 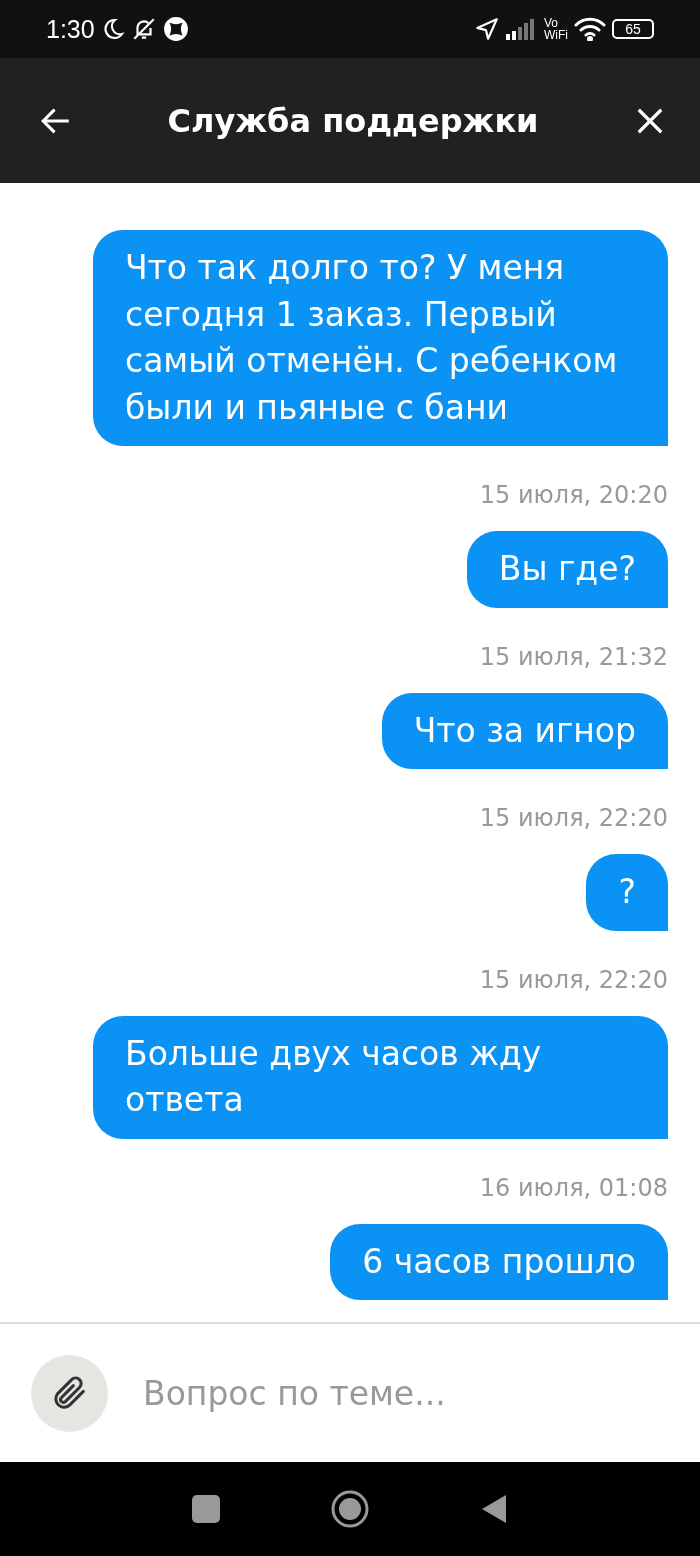 I want to click on status-time: 1:30, so click(x=70, y=29).